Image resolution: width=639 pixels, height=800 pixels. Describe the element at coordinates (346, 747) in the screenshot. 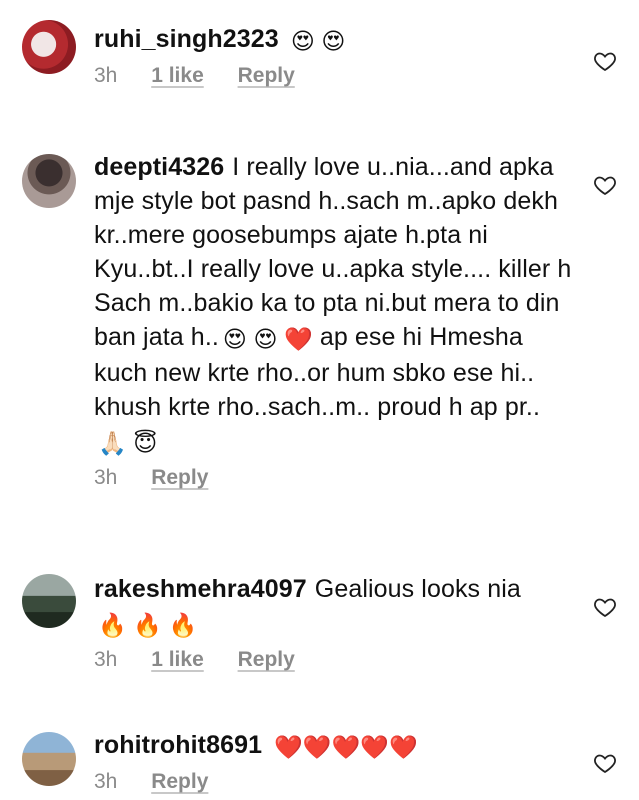

I see `comment-emoji: ❤️❤️❤️❤️❤️` at that location.